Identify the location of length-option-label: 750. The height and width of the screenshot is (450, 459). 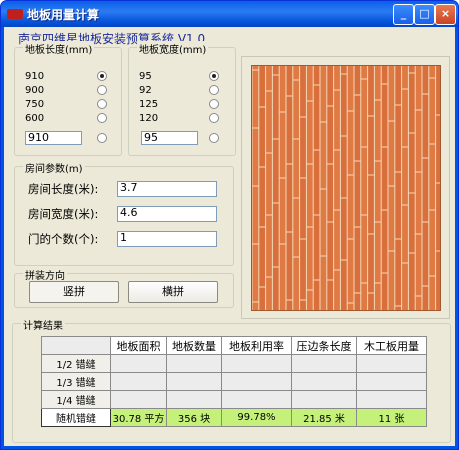
(35, 104).